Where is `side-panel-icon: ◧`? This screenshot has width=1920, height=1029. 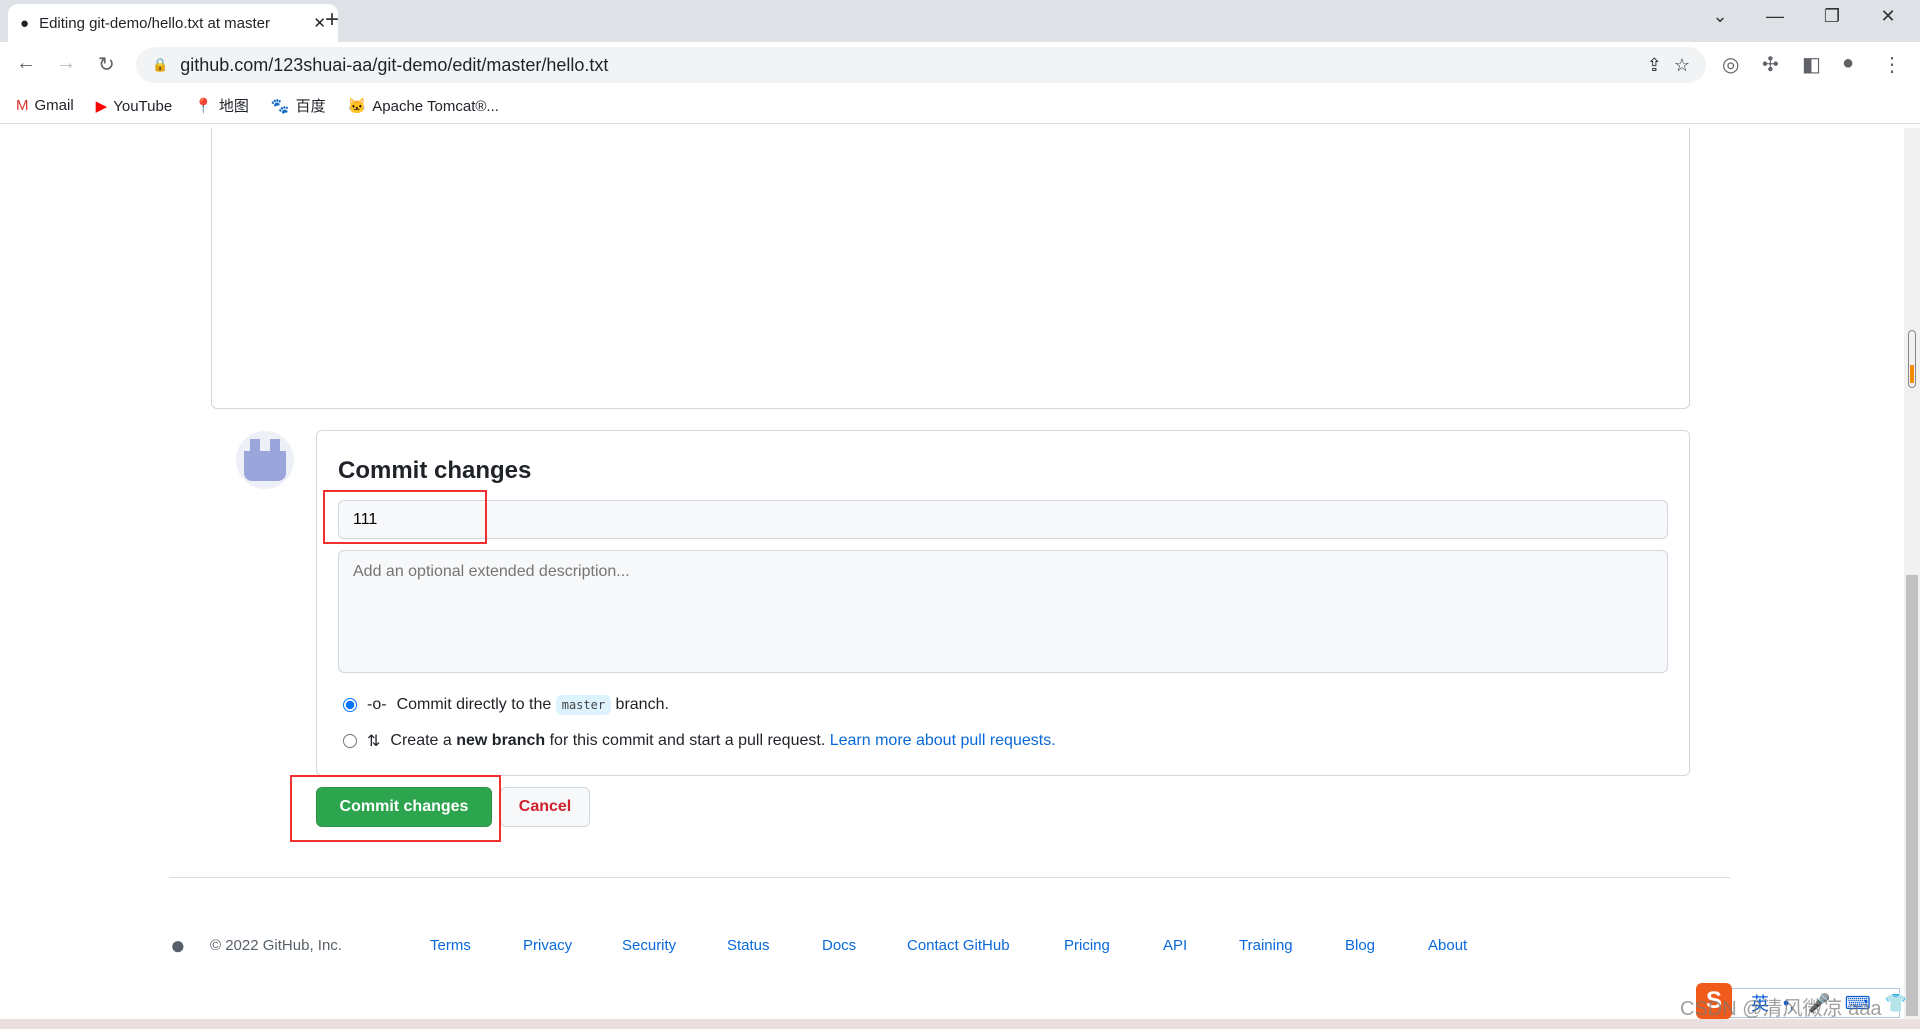
side-panel-icon: ◧ is located at coordinates (1811, 64).